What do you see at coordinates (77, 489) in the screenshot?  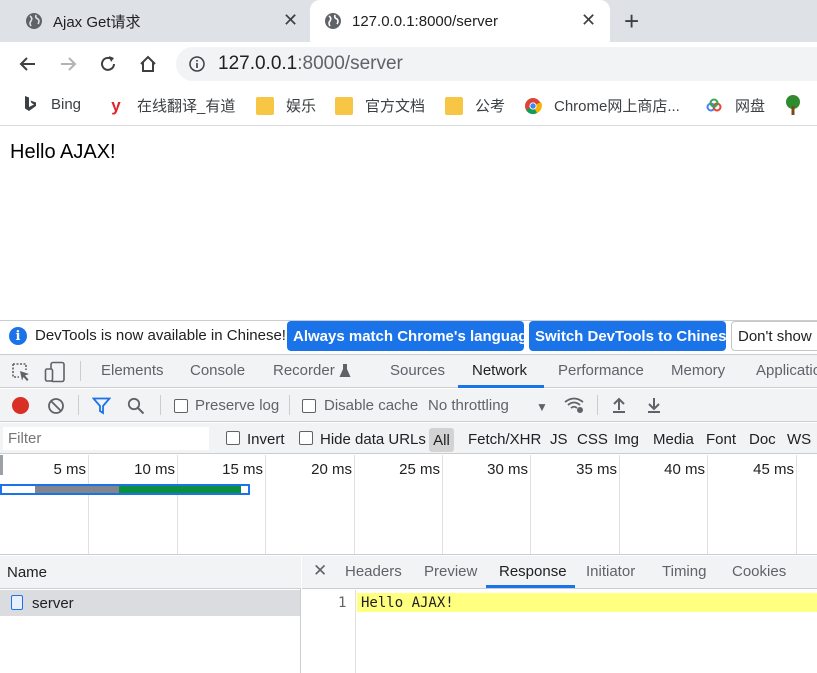 I see `timeline-waiting-bar` at bounding box center [77, 489].